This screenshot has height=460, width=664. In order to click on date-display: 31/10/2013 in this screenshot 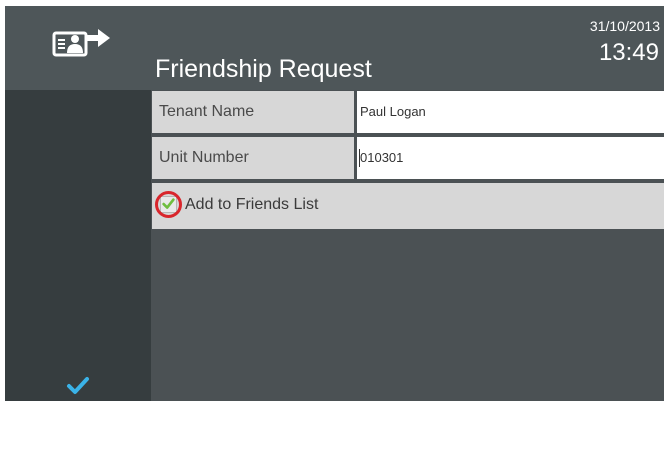, I will do `click(624, 26)`.